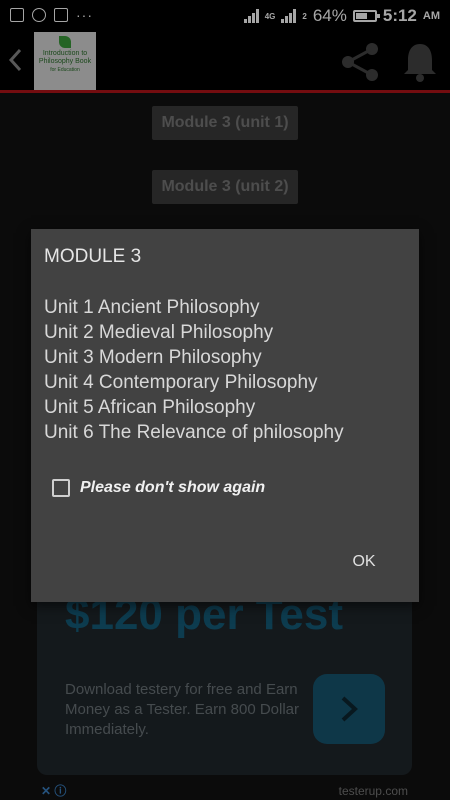  What do you see at coordinates (172, 488) in the screenshot?
I see `dont-show-again-label: Please don't show again` at bounding box center [172, 488].